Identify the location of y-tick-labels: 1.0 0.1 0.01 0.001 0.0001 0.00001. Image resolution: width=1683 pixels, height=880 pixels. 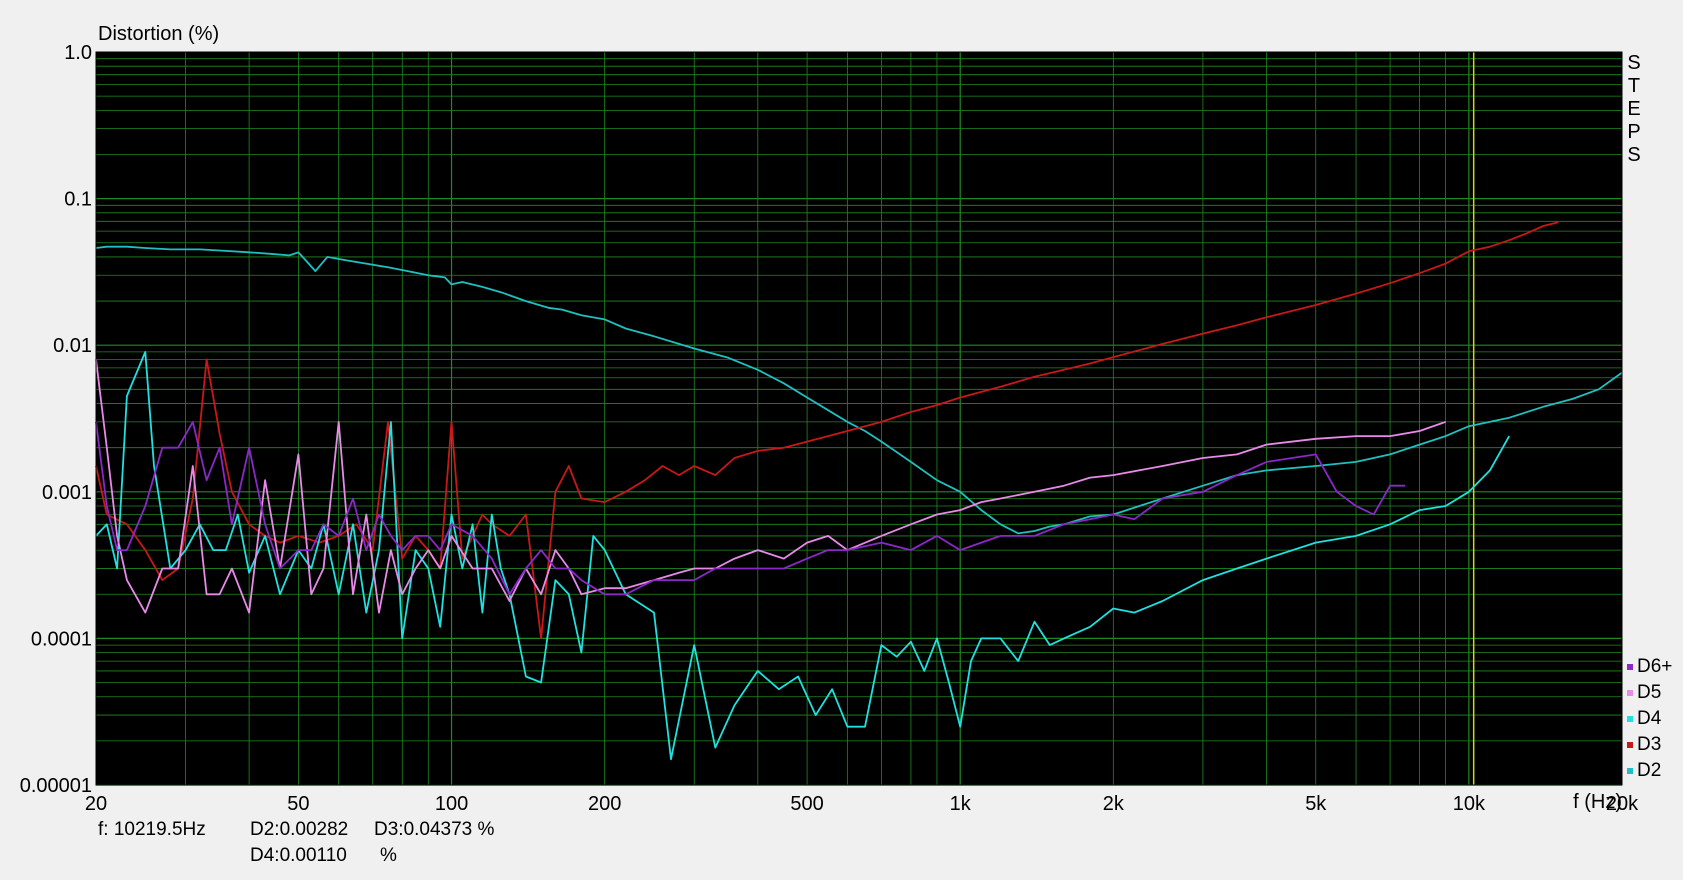
(56, 419).